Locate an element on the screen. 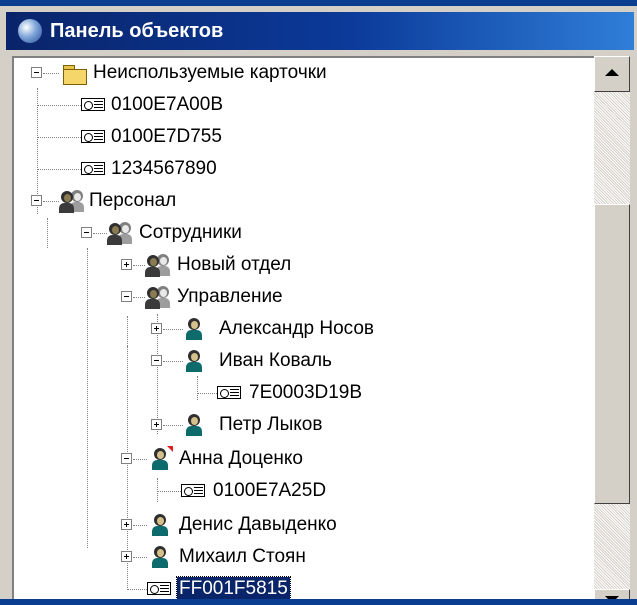  tree-item-card: 1234567890 is located at coordinates (197, 169).